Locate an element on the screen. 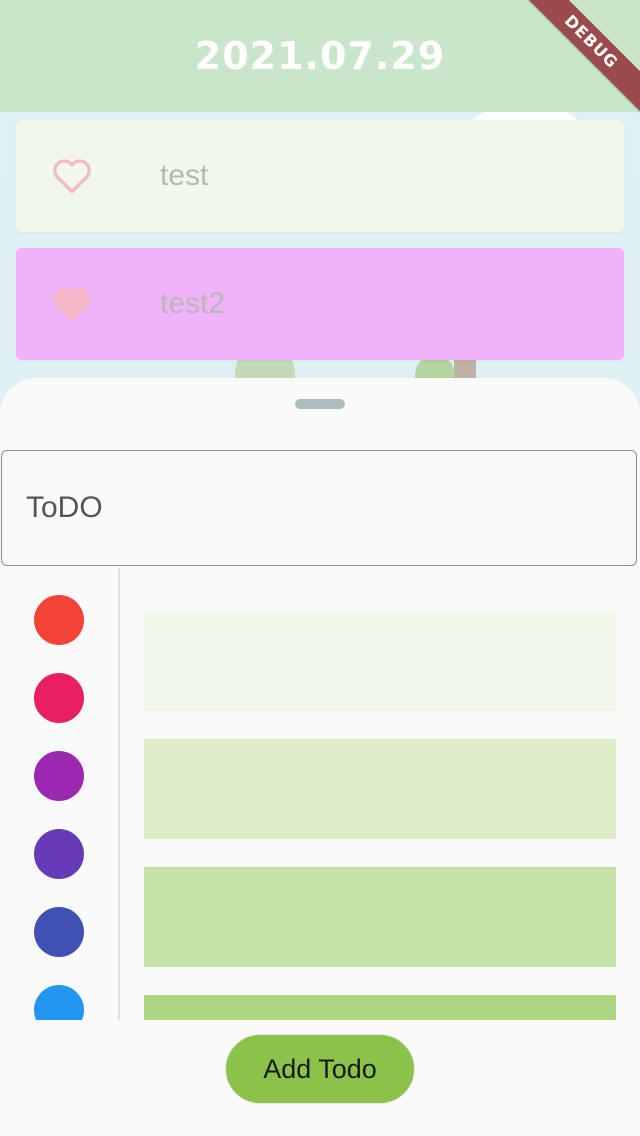 This screenshot has height=1136, width=640. todo-input is located at coordinates (319, 508).